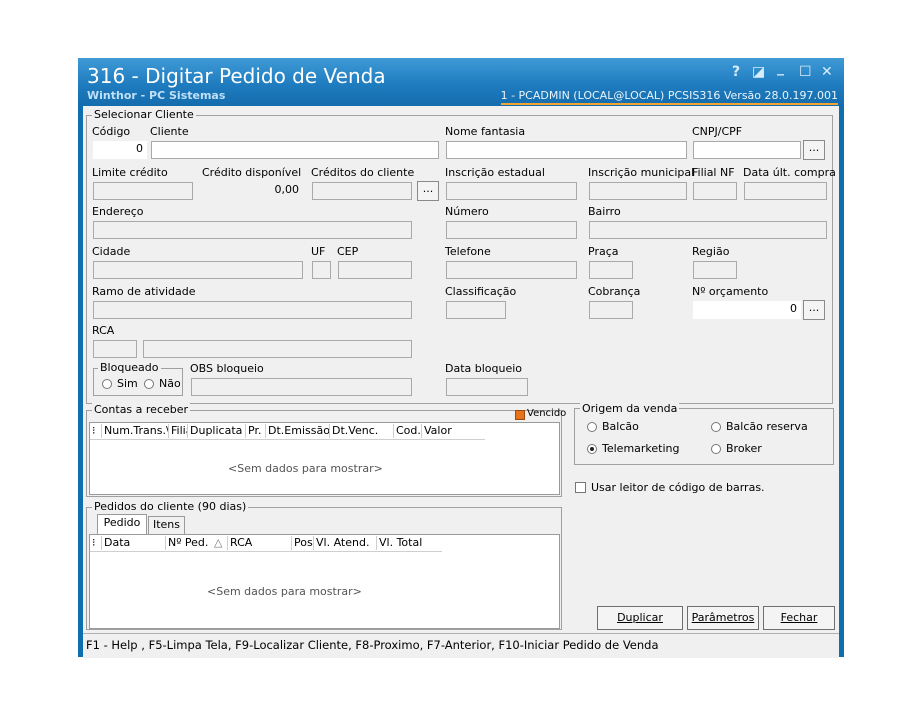 This screenshot has height=725, width=924. What do you see at coordinates (520, 415) in the screenshot?
I see `vencido-legend-swatch` at bounding box center [520, 415].